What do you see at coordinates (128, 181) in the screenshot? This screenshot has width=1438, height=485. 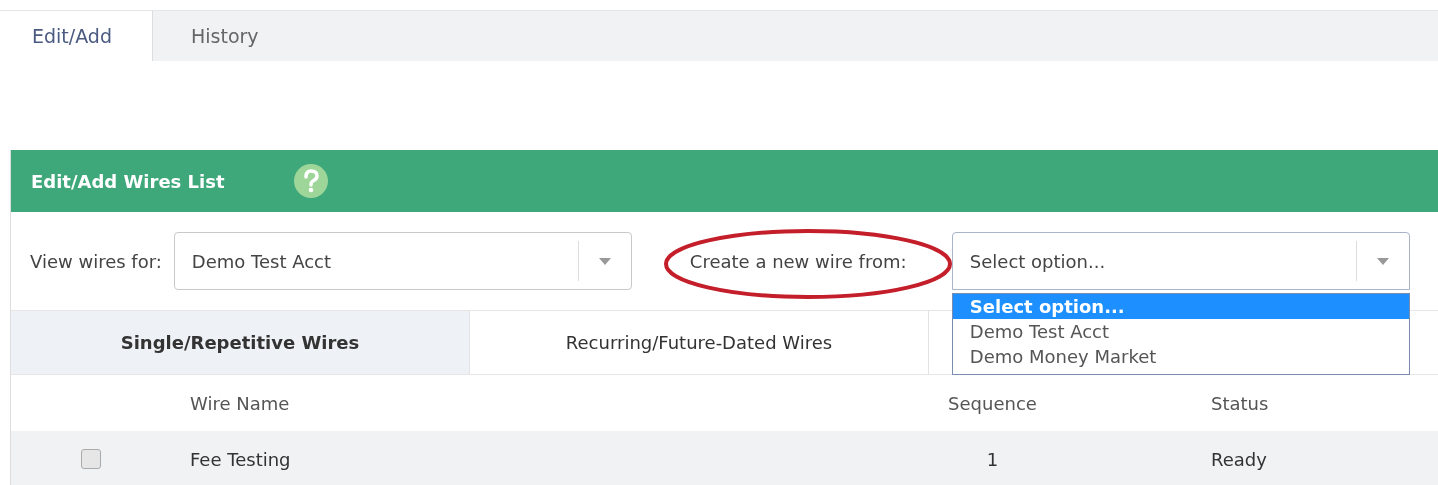 I see `panel-title: Edit/Add Wires List` at bounding box center [128, 181].